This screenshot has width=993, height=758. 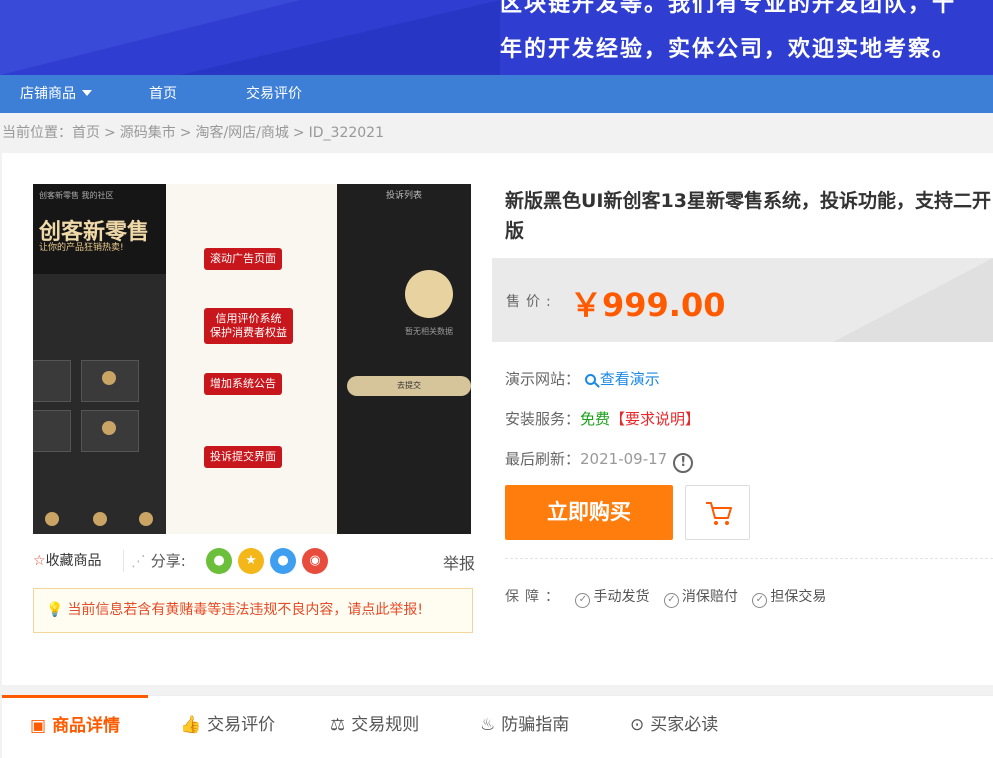 I want to click on lightbulb-icon: 💡, so click(x=55, y=610).